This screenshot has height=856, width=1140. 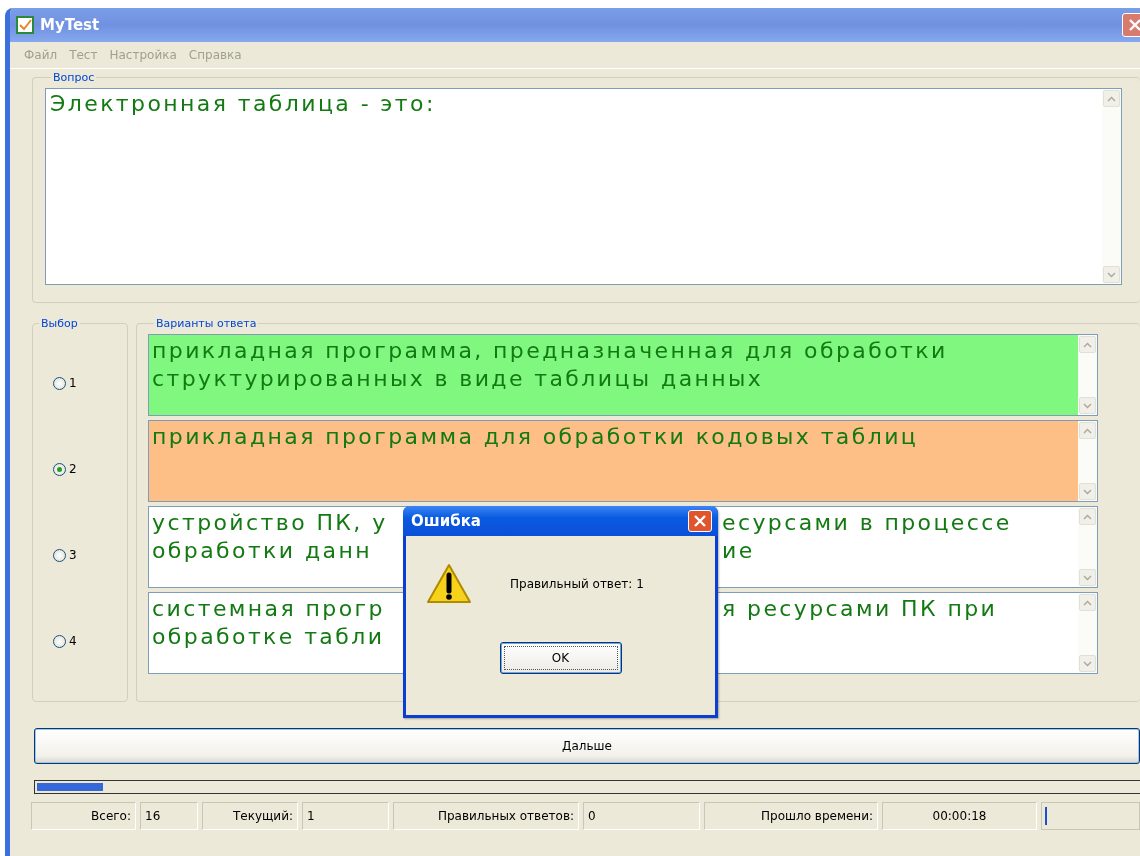 What do you see at coordinates (169, 816) in the screenshot?
I see `status-value: 16` at bounding box center [169, 816].